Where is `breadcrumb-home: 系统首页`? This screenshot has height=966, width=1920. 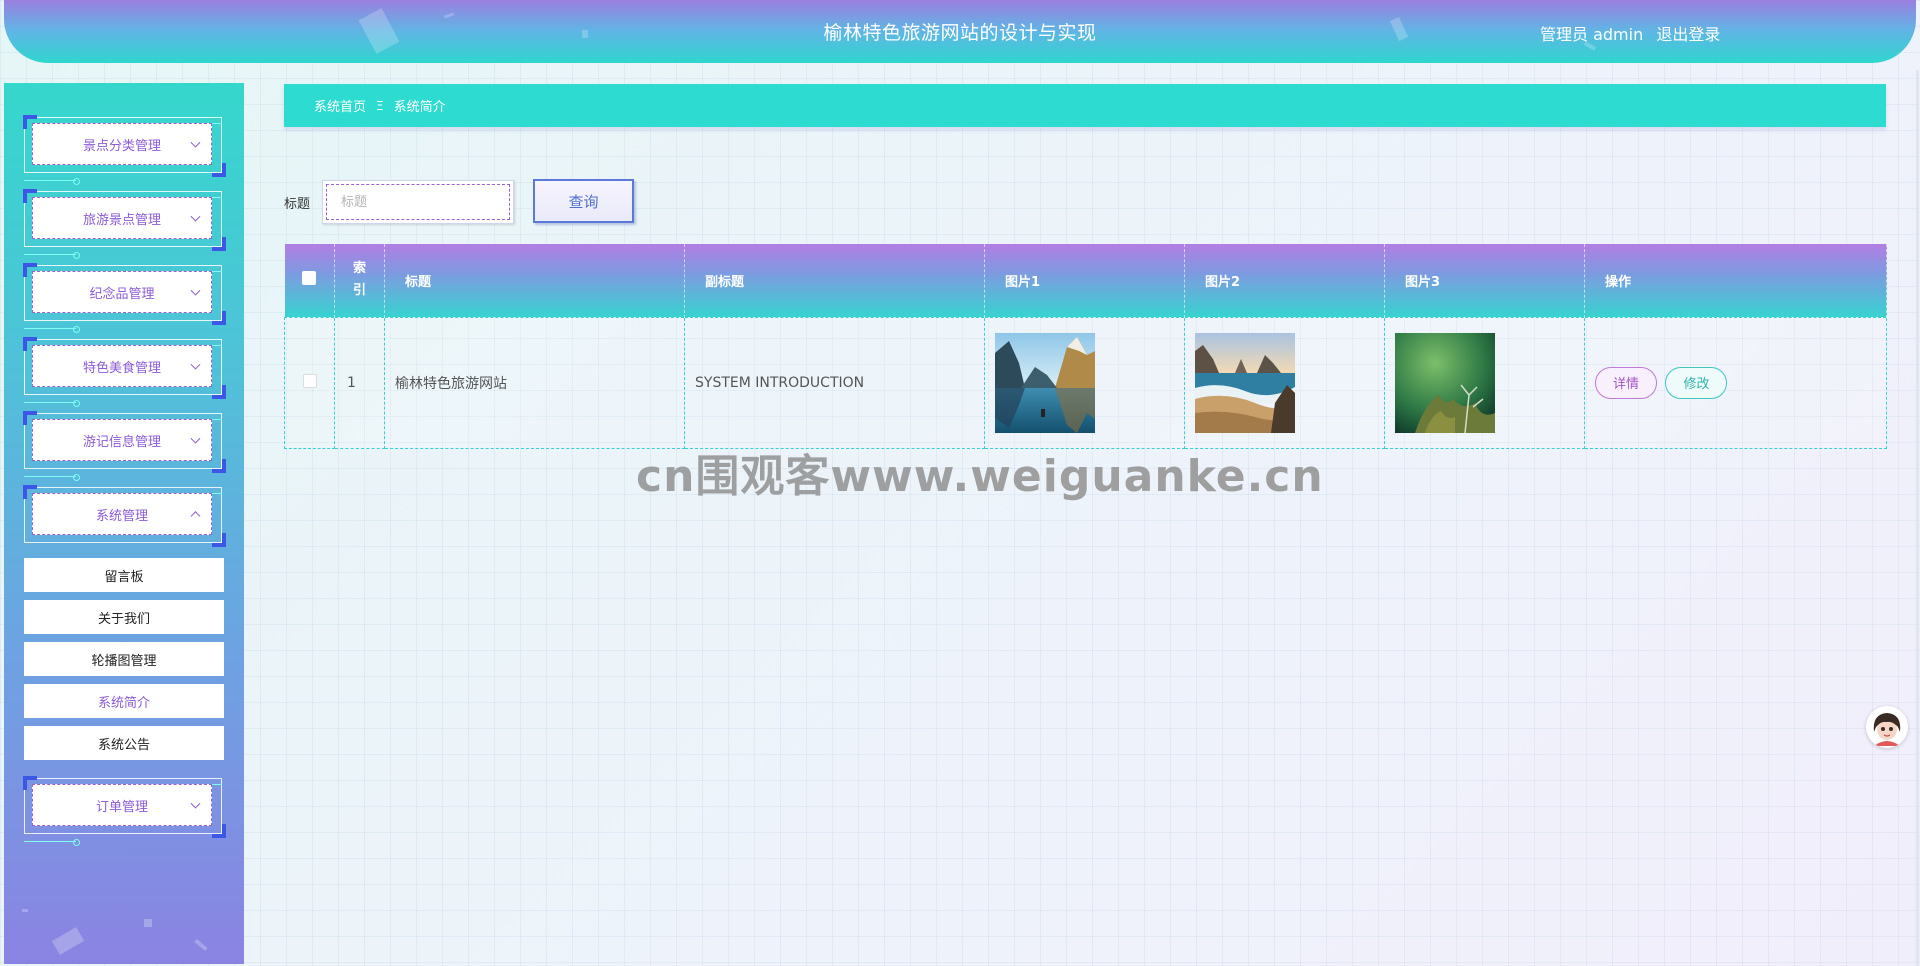 breadcrumb-home: 系统首页 is located at coordinates (340, 105).